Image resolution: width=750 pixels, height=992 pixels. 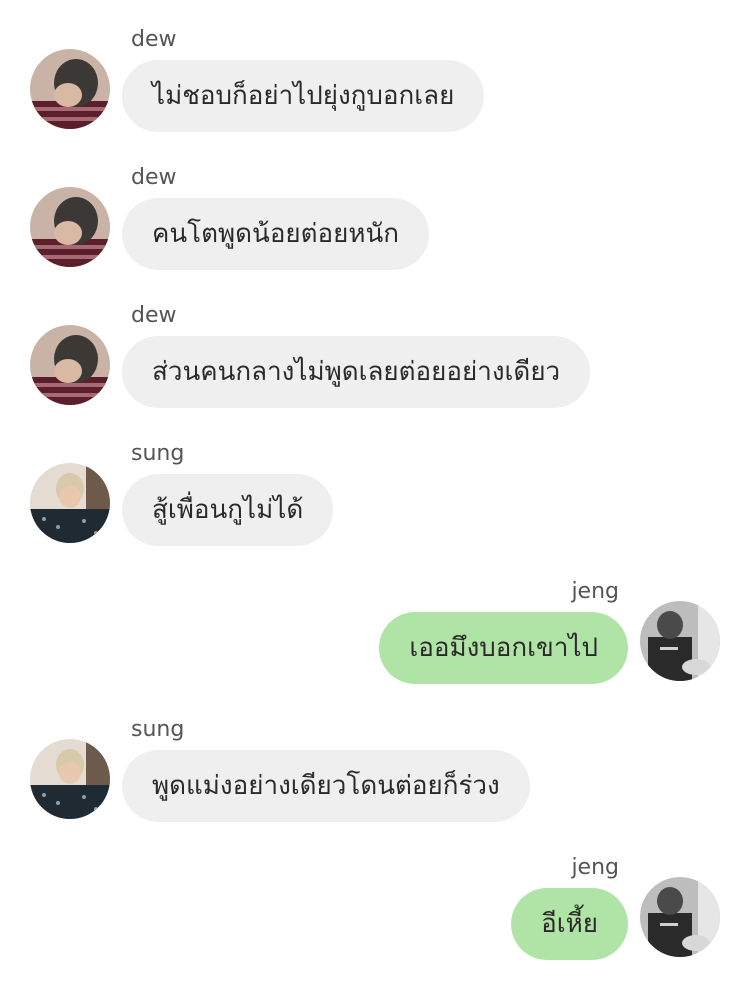 I want to click on message-bubble: เออมึงบอกเขาไป, so click(x=503, y=648).